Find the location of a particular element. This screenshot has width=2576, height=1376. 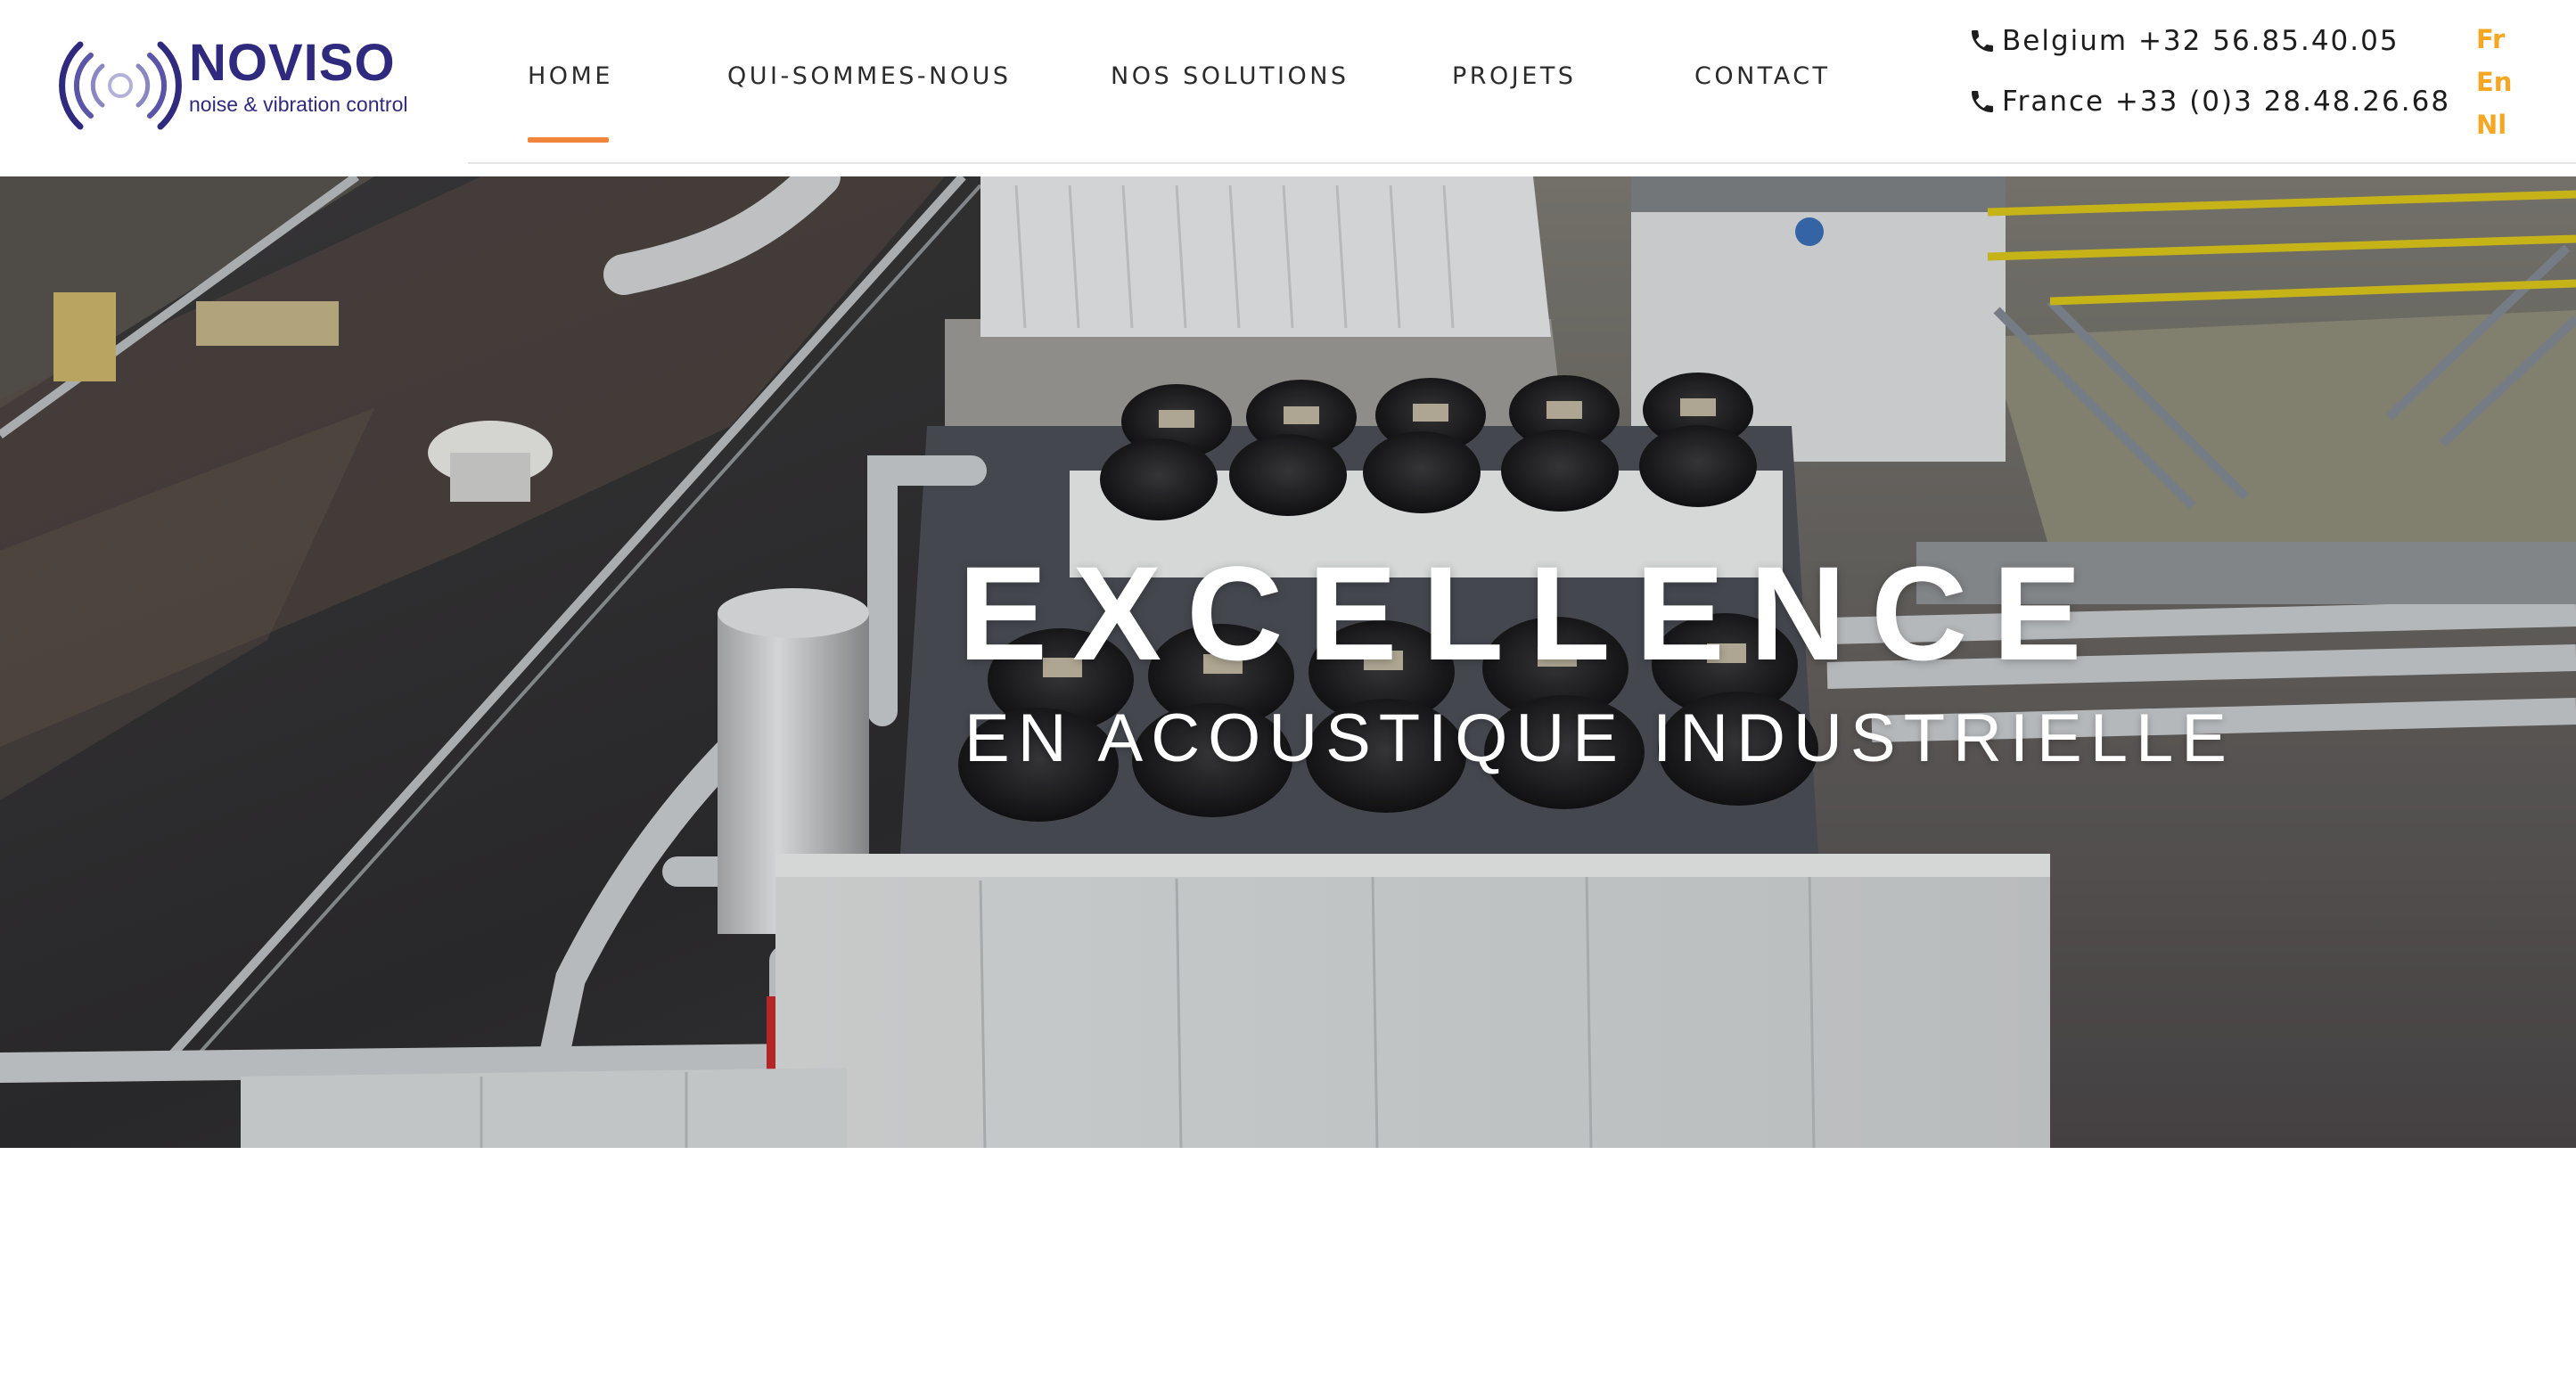

nav-item-home: HOME is located at coordinates (570, 76).